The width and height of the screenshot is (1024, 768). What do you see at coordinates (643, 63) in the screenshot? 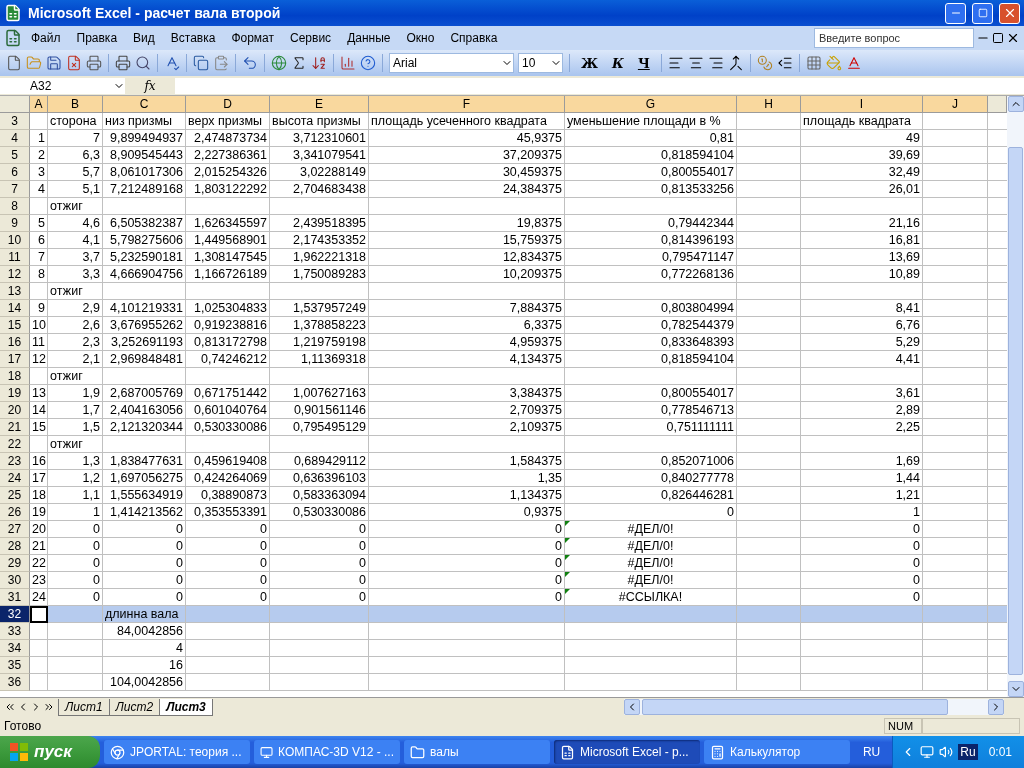
I see `format-button: Ч` at bounding box center [643, 63].